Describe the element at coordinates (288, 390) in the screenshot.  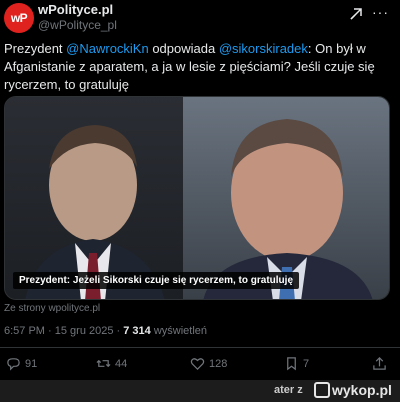
I see `footer-user: ater z` at that location.